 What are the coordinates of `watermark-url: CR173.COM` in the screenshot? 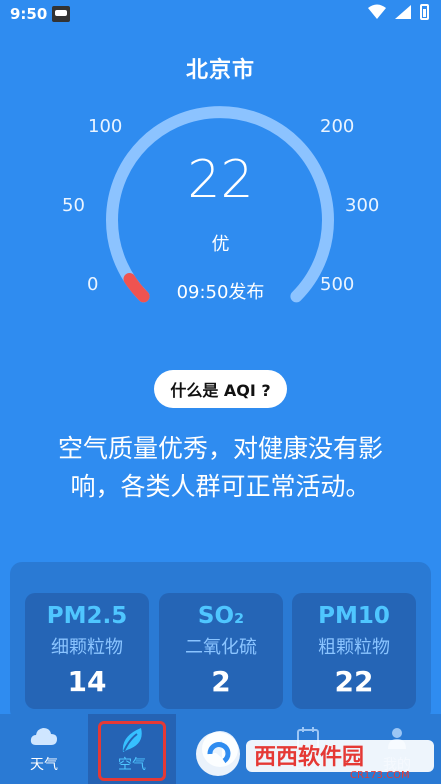 It's located at (380, 775).